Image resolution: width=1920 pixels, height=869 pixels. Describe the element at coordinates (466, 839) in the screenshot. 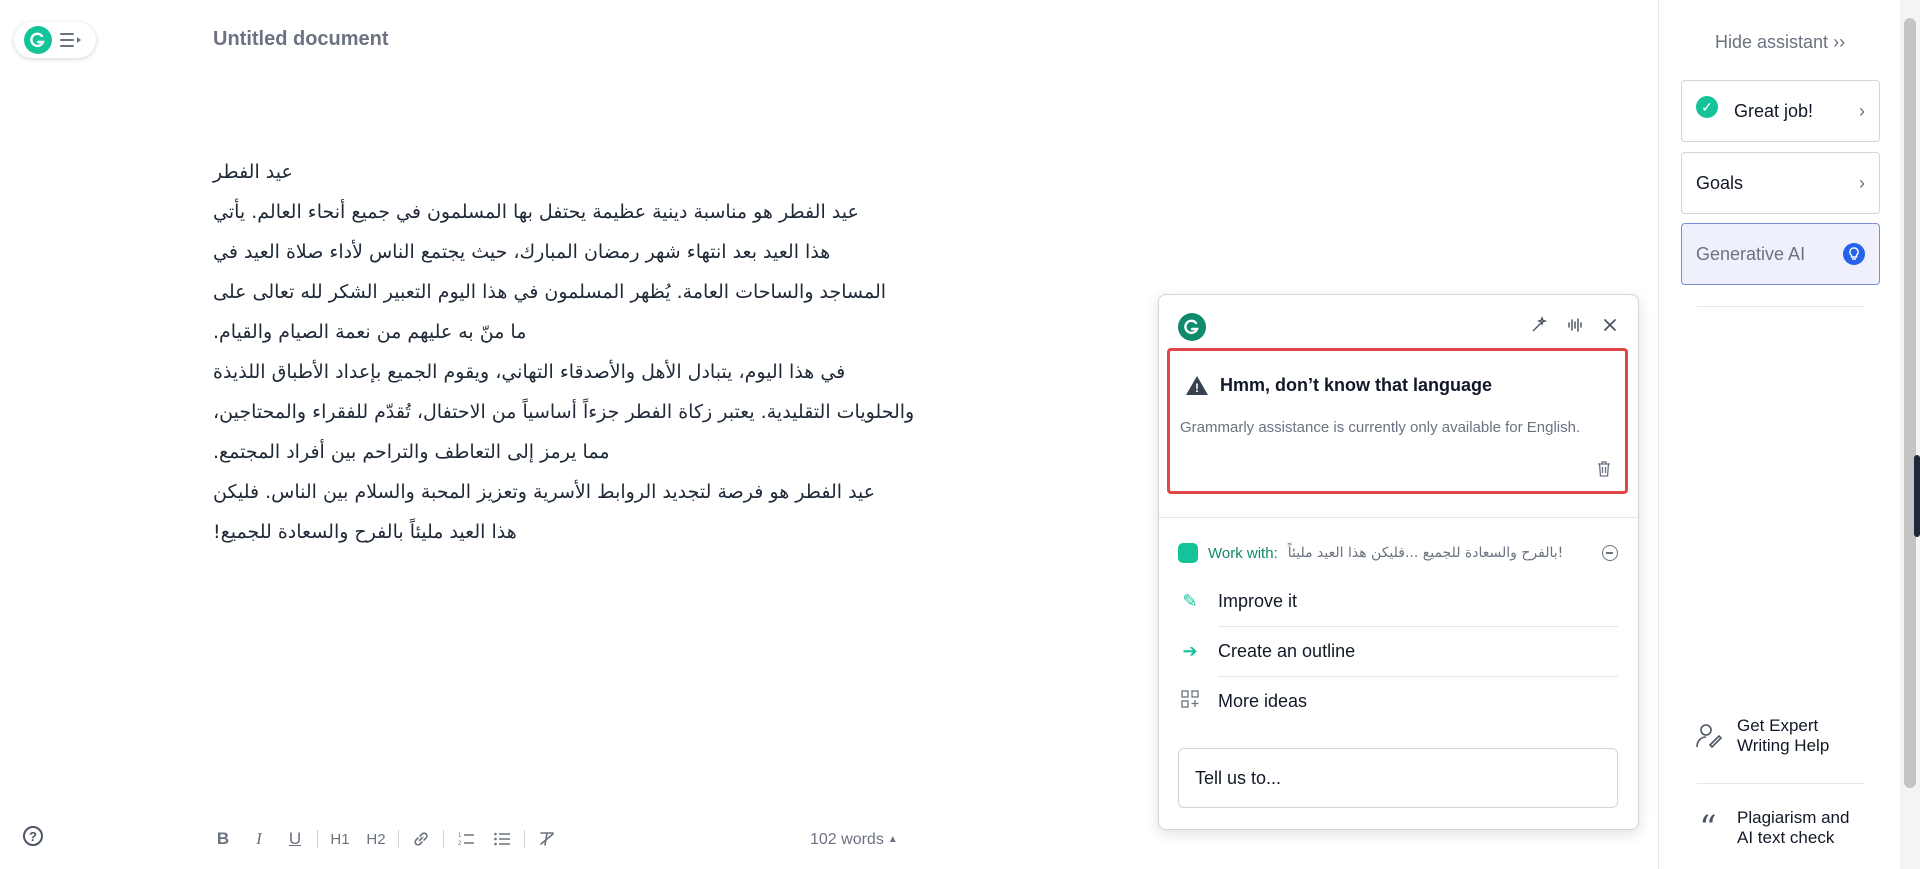

I see `ordered-list-icon: 12` at that location.